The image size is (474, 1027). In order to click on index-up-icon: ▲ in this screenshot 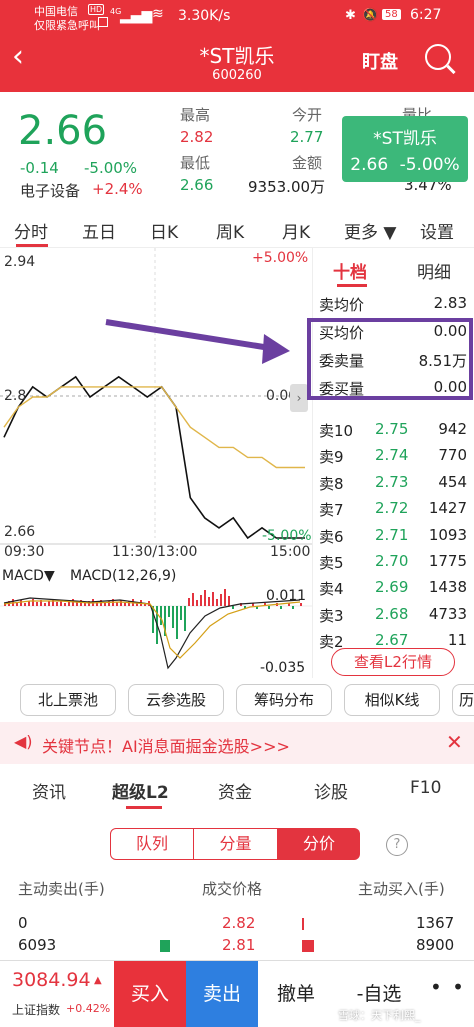, I will do `click(98, 980)`.